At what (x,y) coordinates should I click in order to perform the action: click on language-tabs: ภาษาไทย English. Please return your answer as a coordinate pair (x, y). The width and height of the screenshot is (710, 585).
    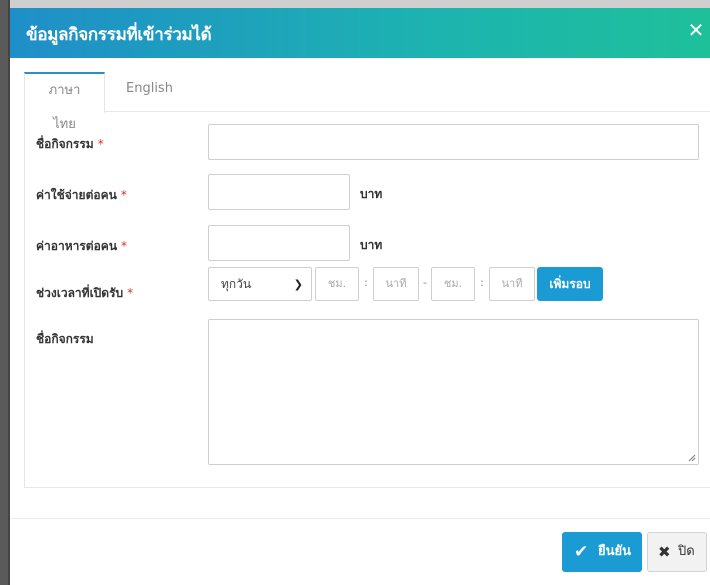
    Looking at the image, I should click on (367, 102).